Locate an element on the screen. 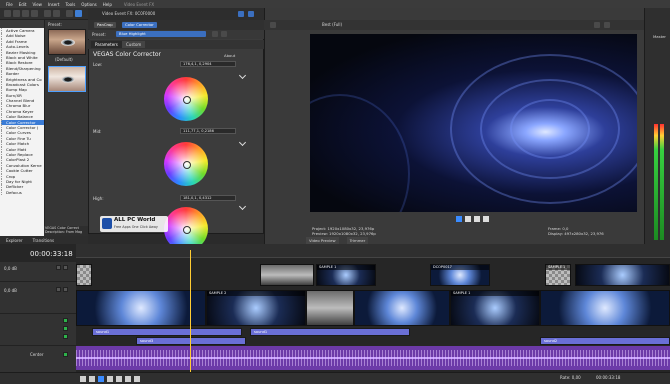 The image size is (670, 384). tab-custom: Custom is located at coordinates (134, 44).